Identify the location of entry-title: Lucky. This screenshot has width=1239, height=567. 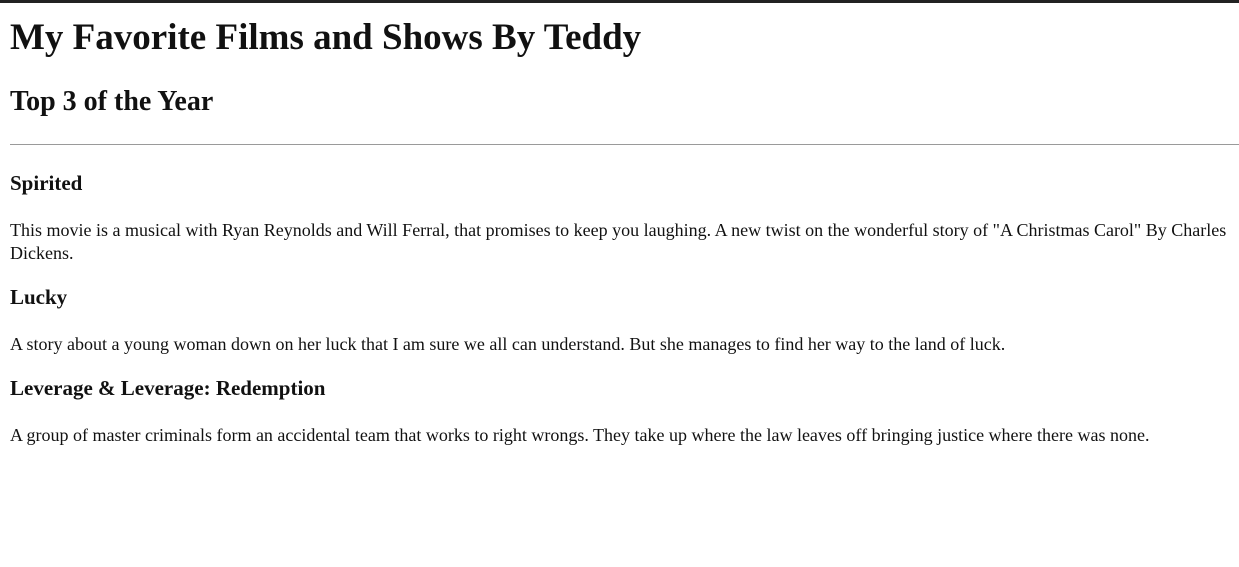
(39, 297).